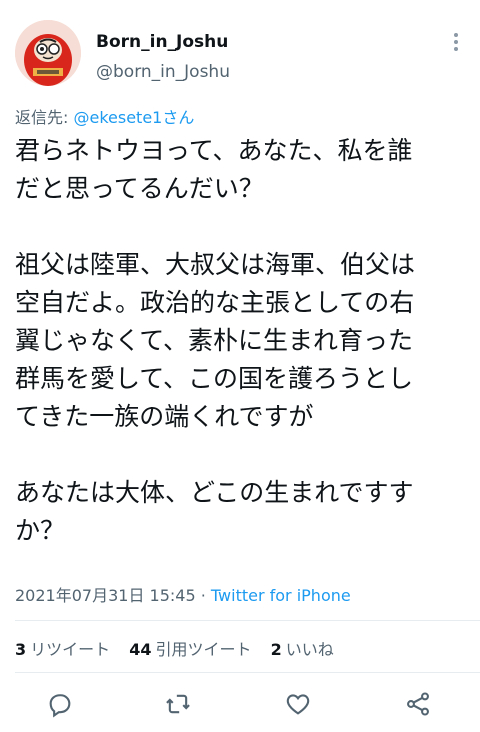 This screenshot has height=732, width=480. Describe the element at coordinates (214, 150) in the screenshot. I see `tweet-line: 君らネトウヨって、あなた、私を誰` at that location.